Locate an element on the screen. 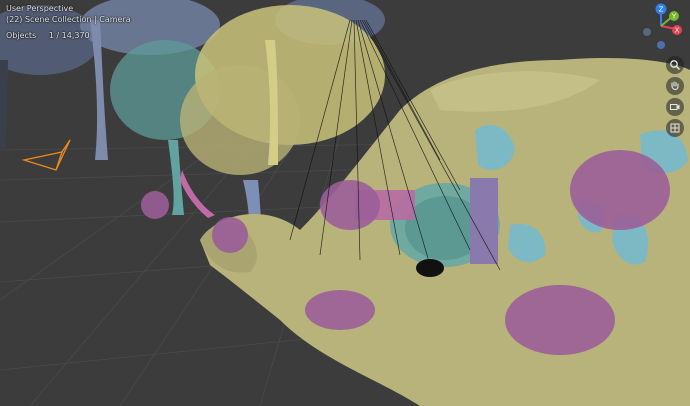 This screenshot has width=690, height=406. pan-button is located at coordinates (675, 86).